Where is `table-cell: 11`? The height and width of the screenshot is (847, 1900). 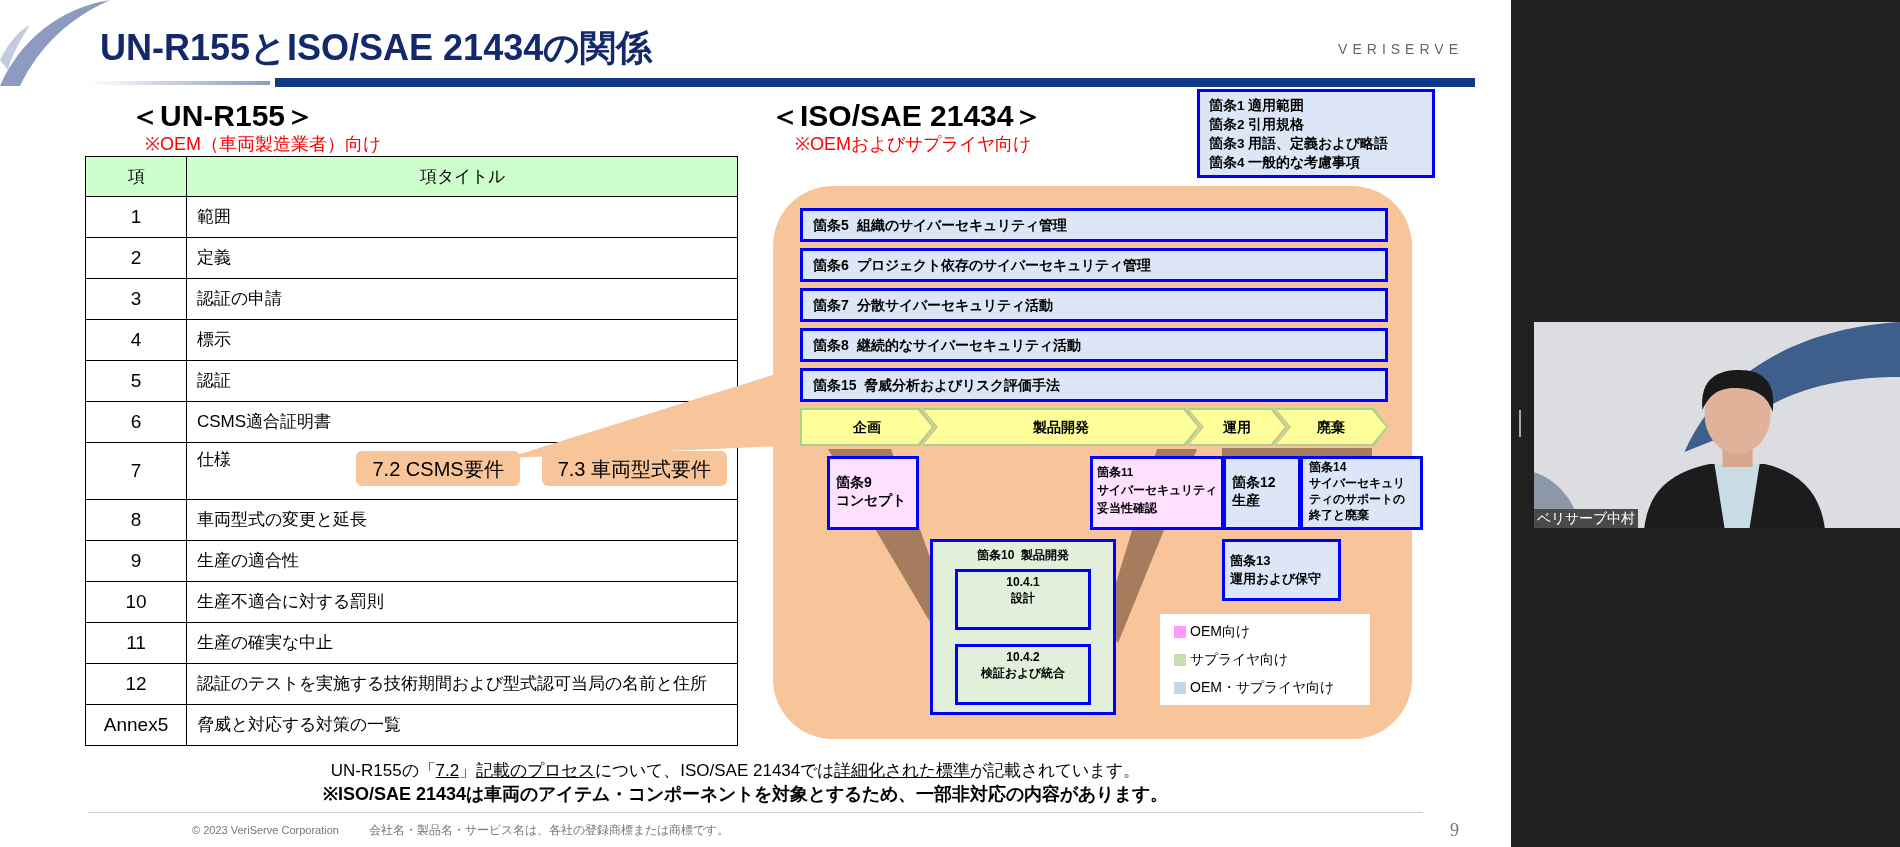 table-cell: 11 is located at coordinates (136, 643).